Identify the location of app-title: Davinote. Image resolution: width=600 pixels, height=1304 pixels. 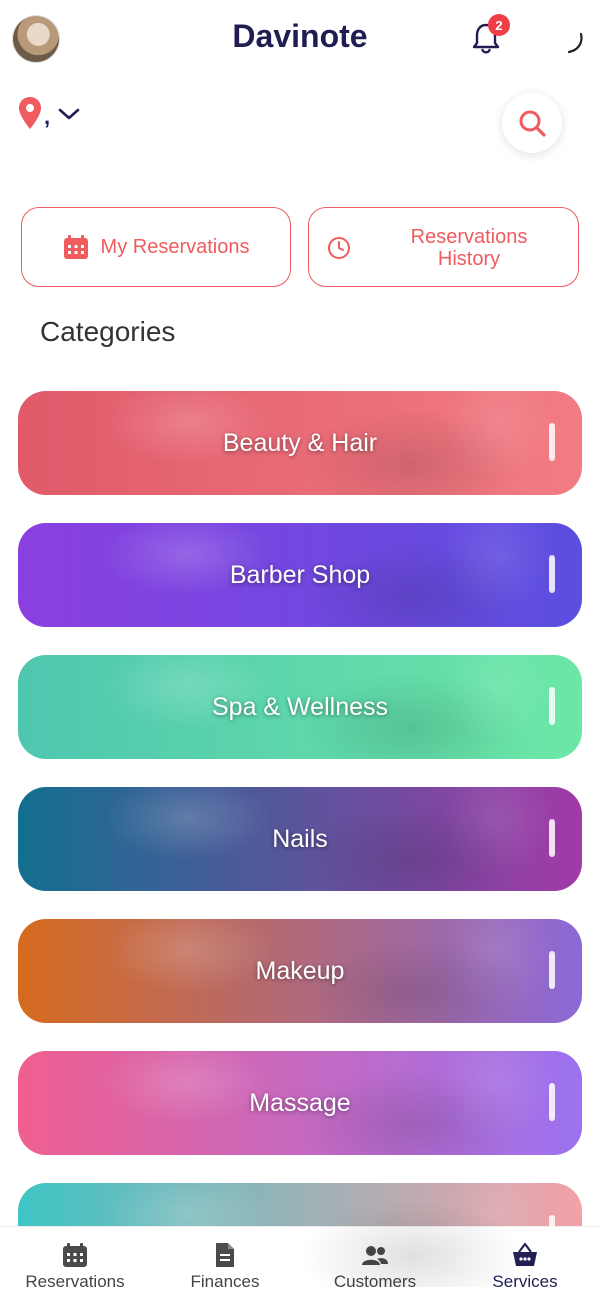
(300, 36).